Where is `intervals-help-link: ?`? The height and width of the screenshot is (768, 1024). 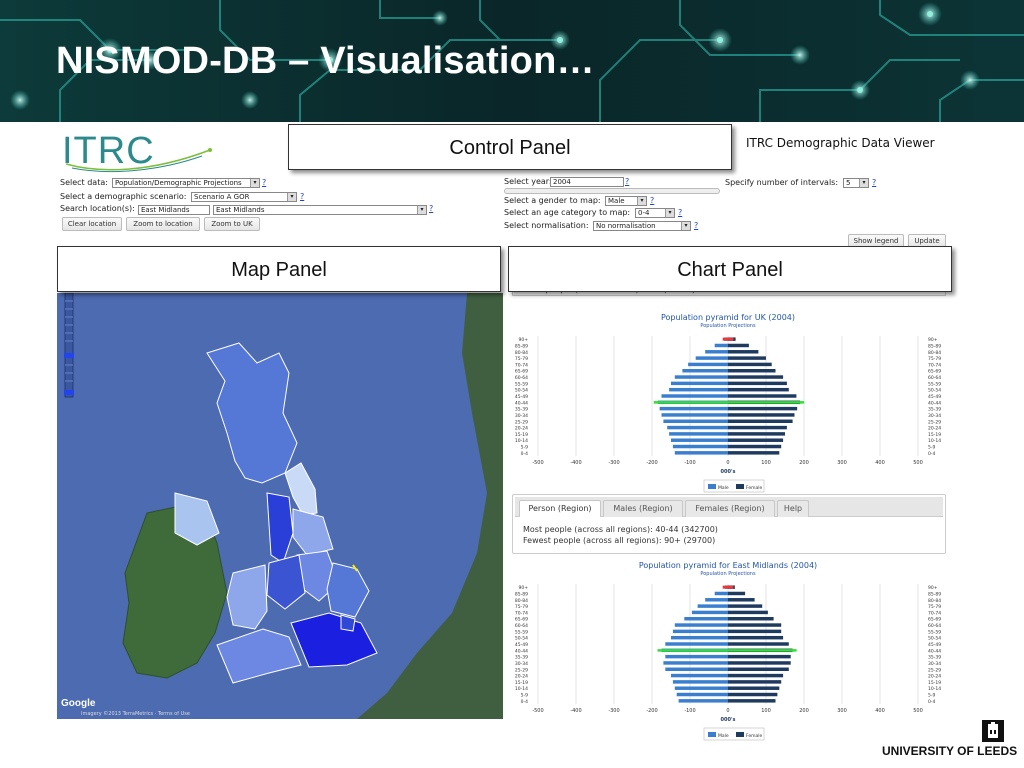
intervals-help-link: ? is located at coordinates (874, 182).